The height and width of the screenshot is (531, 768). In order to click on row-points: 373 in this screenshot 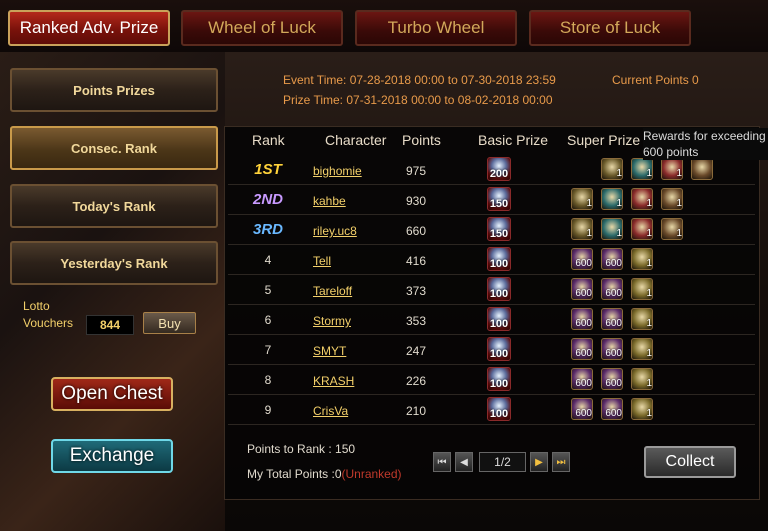, I will do `click(416, 291)`.